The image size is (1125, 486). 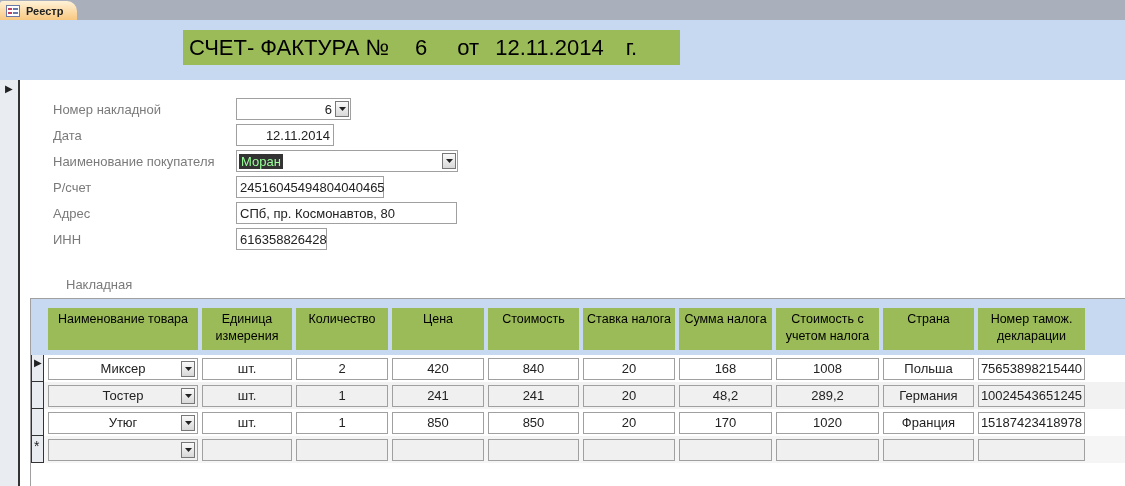 What do you see at coordinates (533, 368) in the screenshot?
I see `table-cell: 840` at bounding box center [533, 368].